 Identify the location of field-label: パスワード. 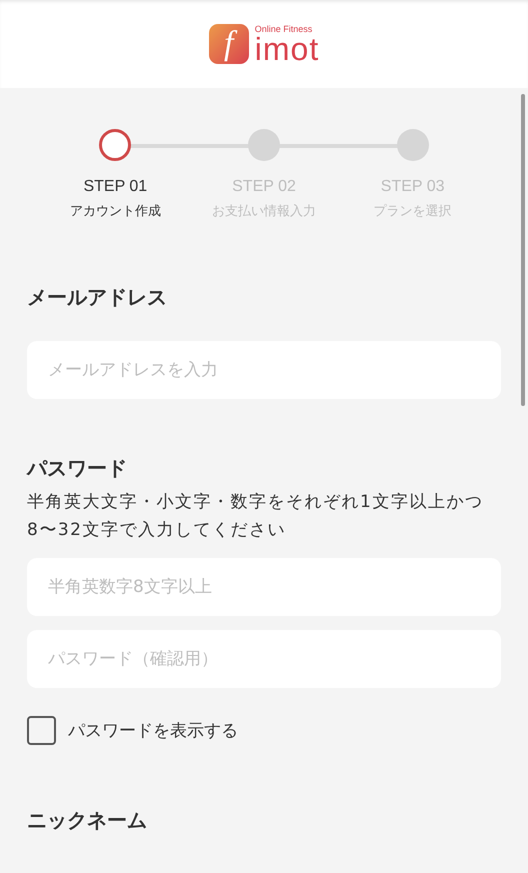
(77, 468).